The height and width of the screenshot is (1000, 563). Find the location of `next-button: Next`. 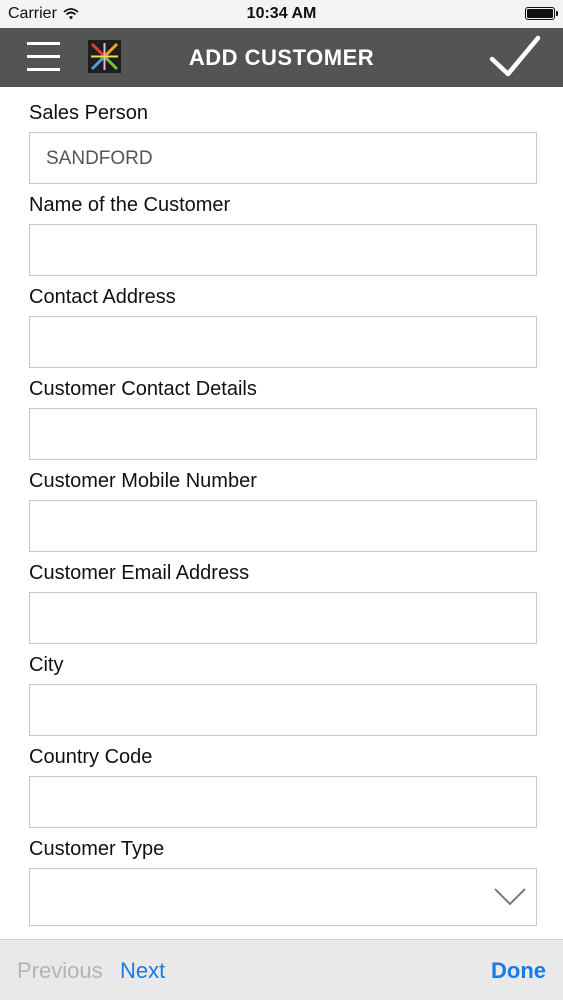

next-button: Next is located at coordinates (142, 971).